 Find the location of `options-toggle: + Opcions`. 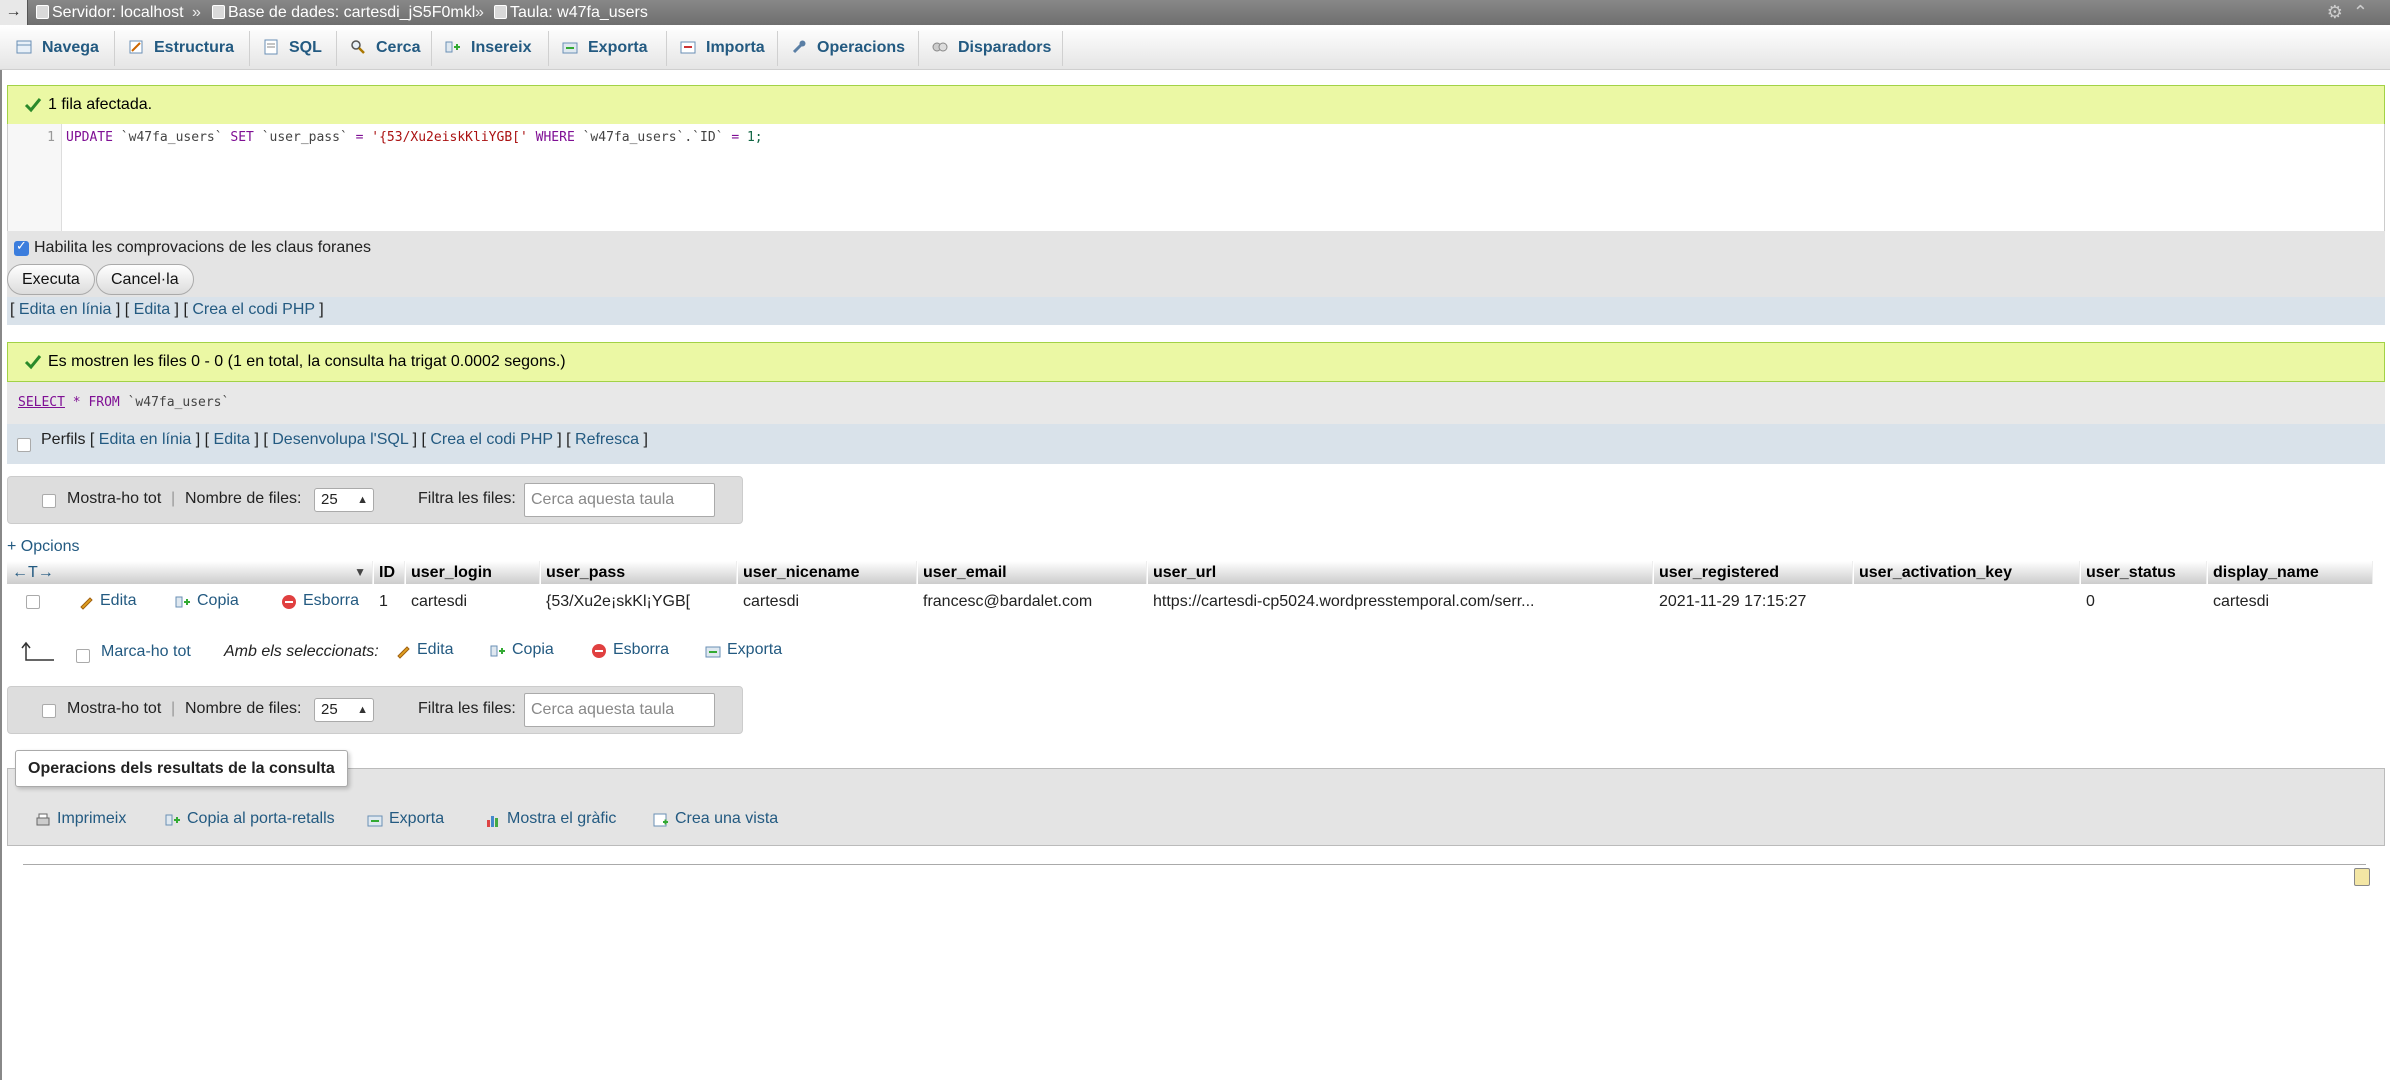

options-toggle: + Opcions is located at coordinates (43, 547).